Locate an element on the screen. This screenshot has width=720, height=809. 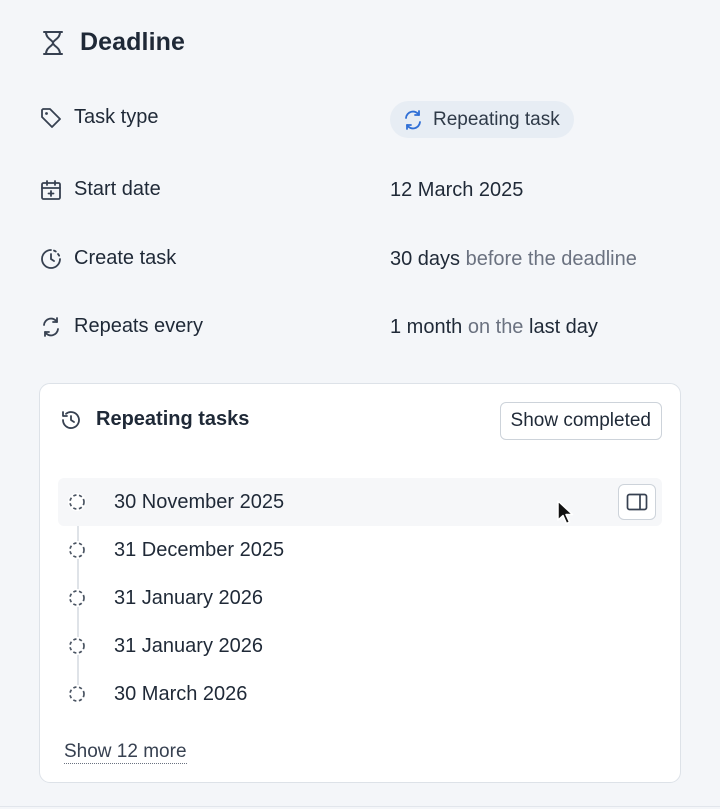
start-date-label: Start date is located at coordinates (117, 189).